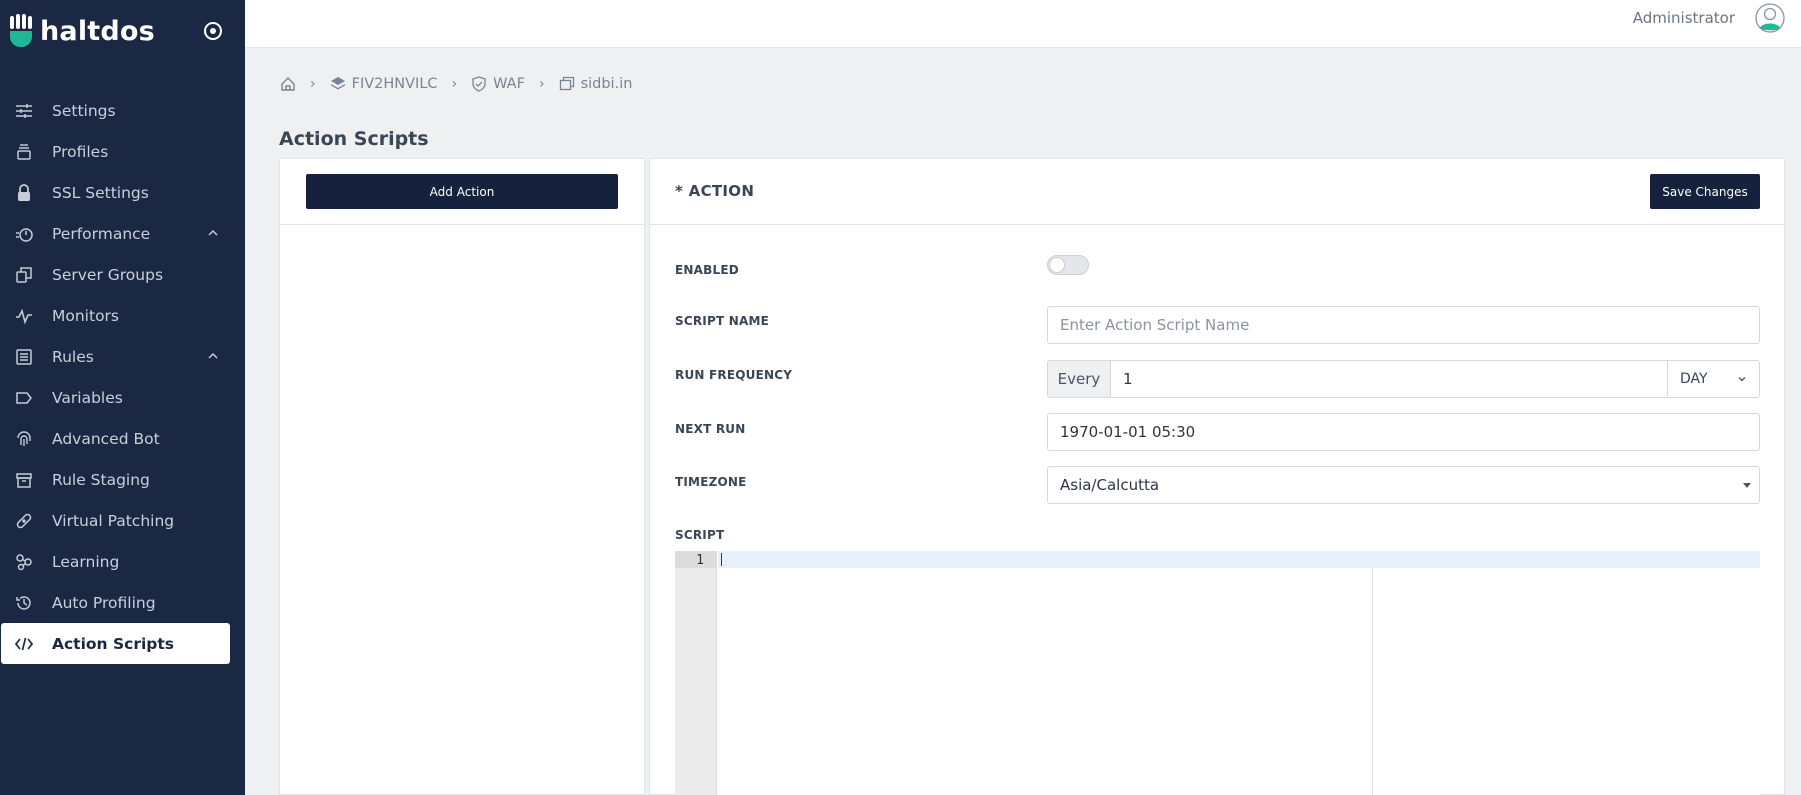  Describe the element at coordinates (24, 152) in the screenshot. I see `layers-icon` at that location.